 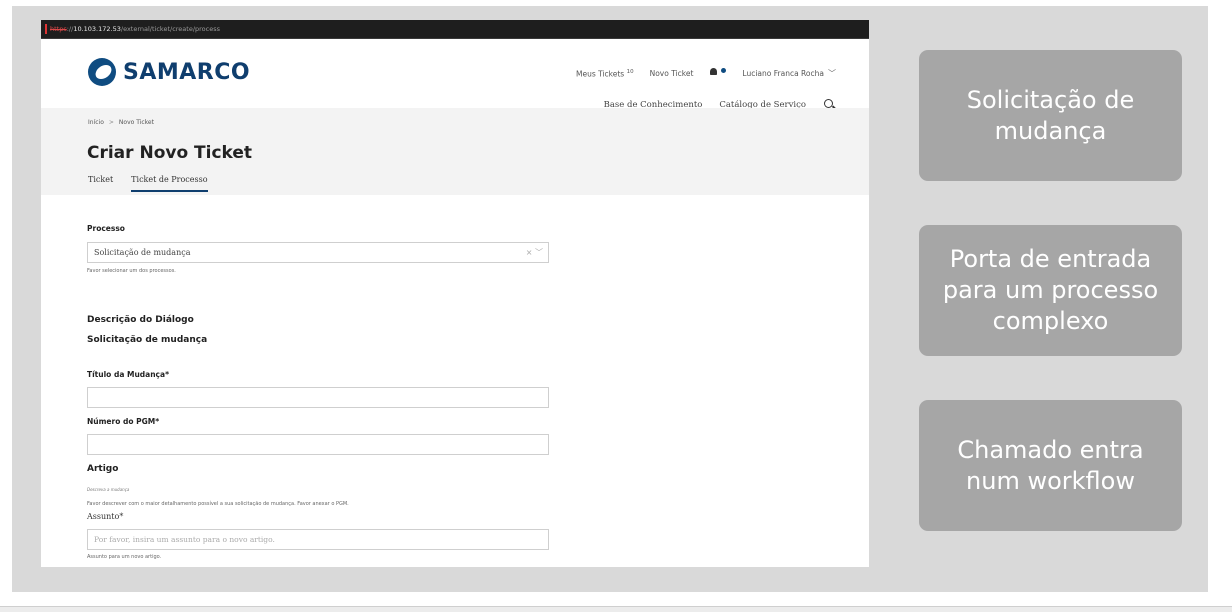 I want to click on process-label: Processo, so click(x=106, y=228).